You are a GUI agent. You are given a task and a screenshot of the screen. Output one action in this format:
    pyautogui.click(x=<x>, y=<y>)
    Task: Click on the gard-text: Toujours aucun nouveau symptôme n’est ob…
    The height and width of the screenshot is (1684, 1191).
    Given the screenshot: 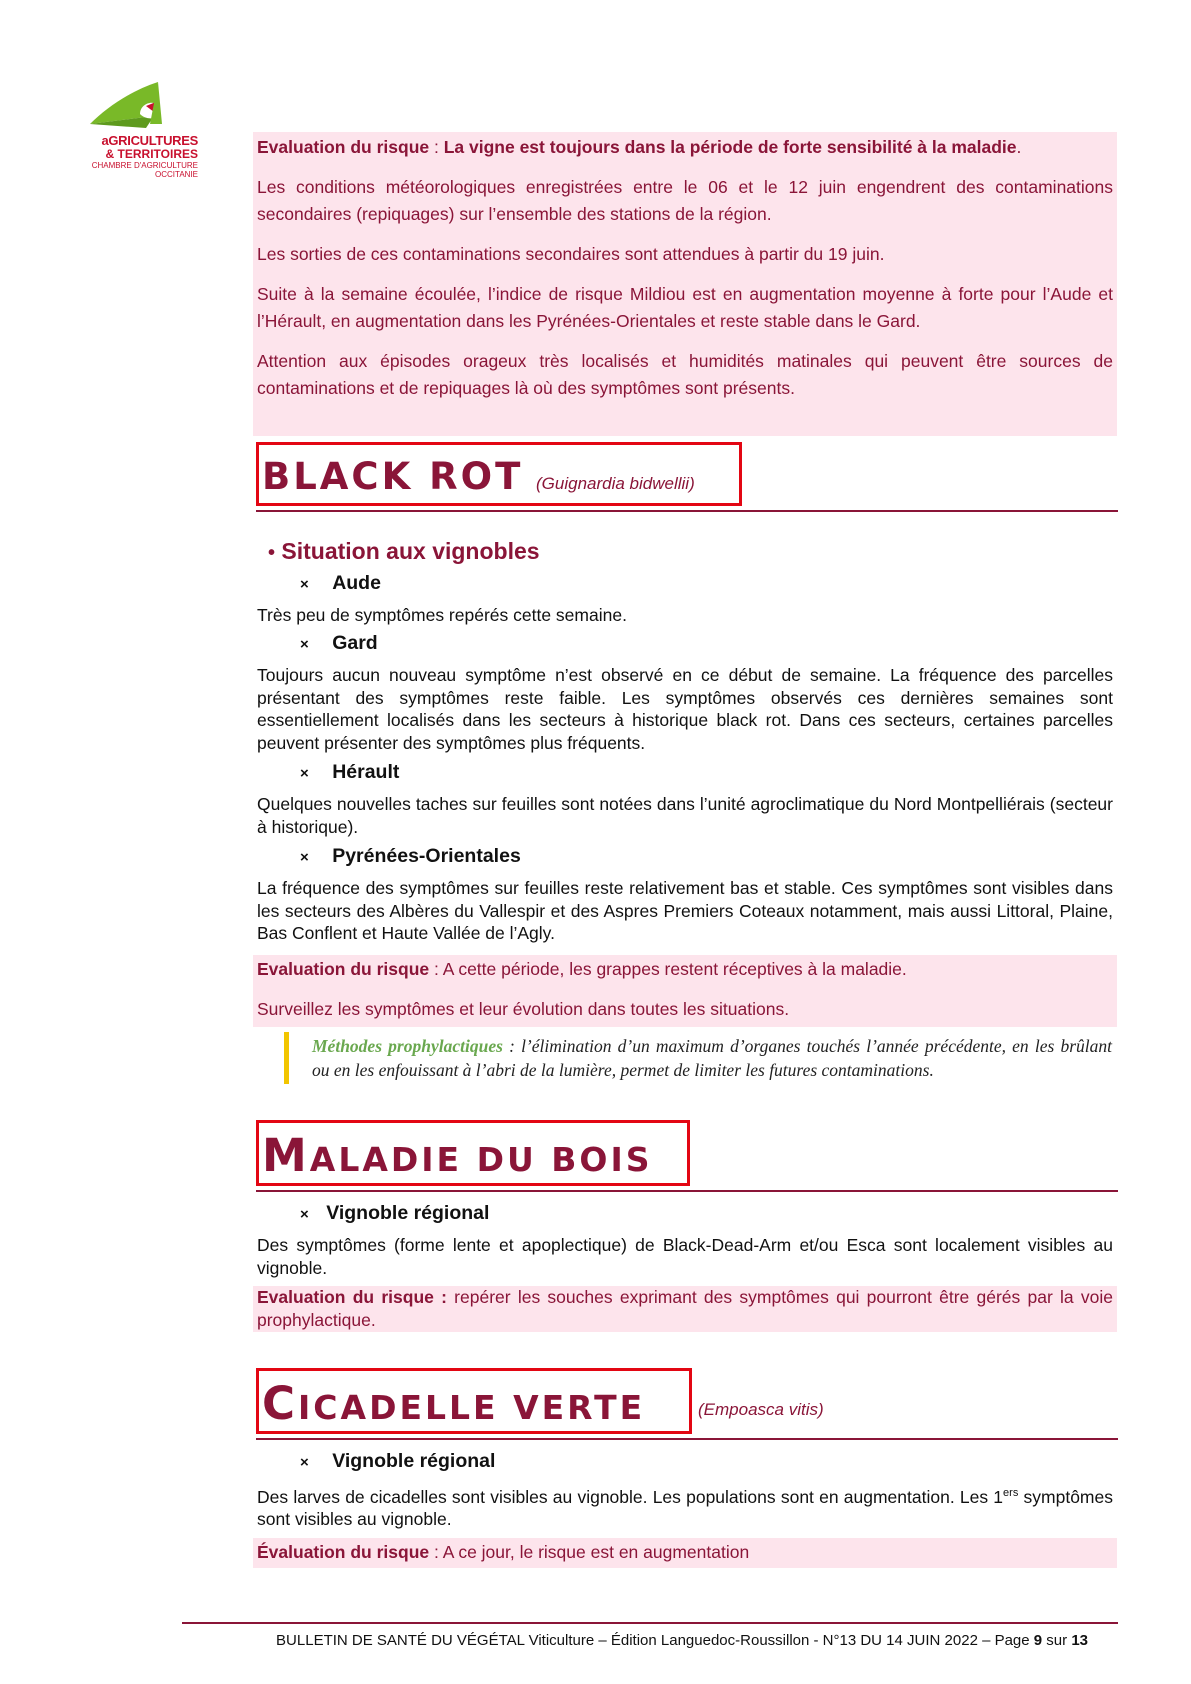 What is the action you would take?
    pyautogui.click(x=685, y=709)
    